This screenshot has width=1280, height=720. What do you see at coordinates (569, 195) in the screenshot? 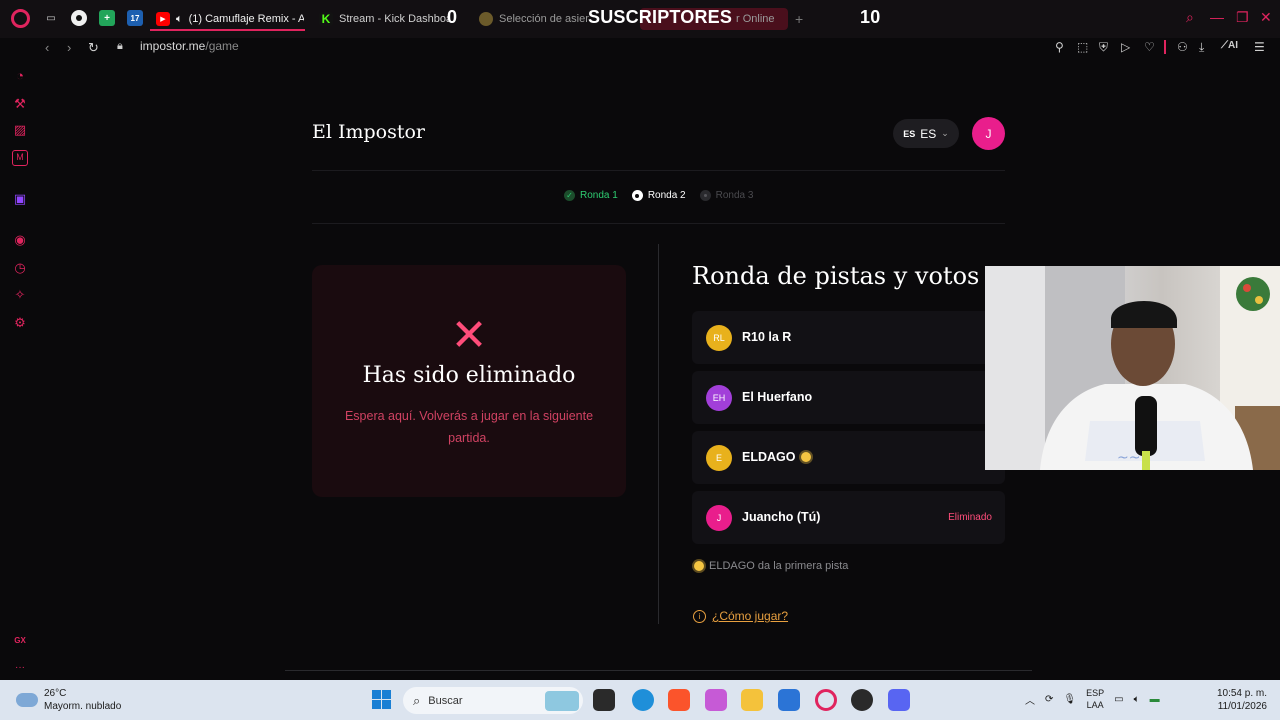
I see `check-icon: ✓` at bounding box center [569, 195].